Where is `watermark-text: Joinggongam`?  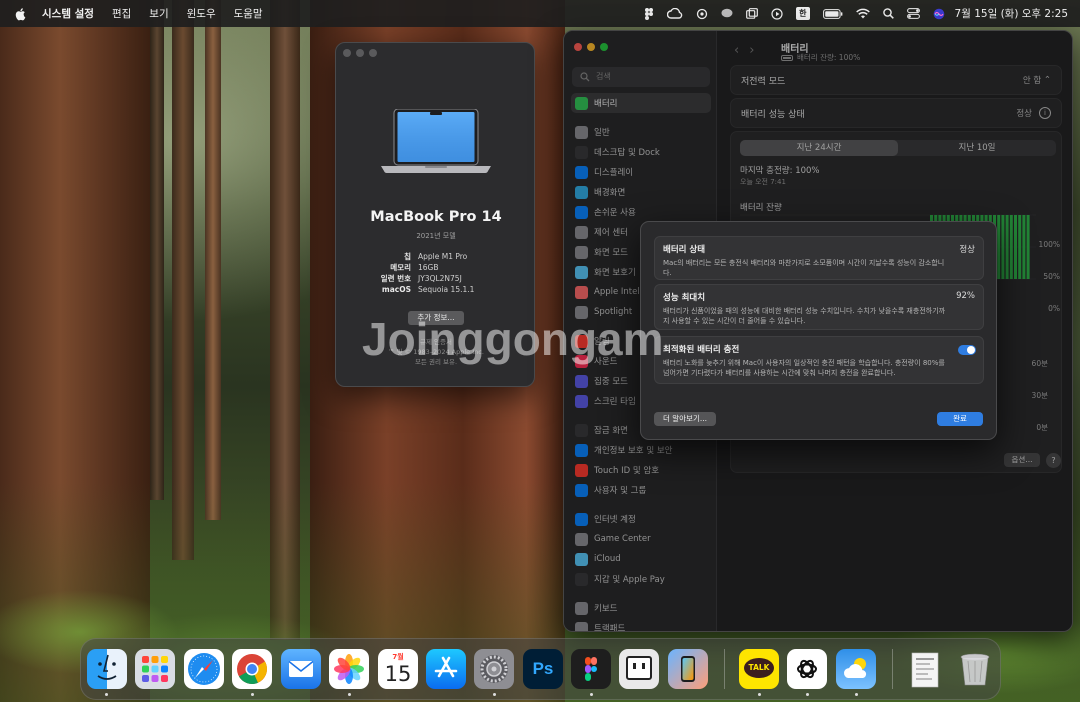
watermark-text: Joinggongam is located at coordinates (513, 339).